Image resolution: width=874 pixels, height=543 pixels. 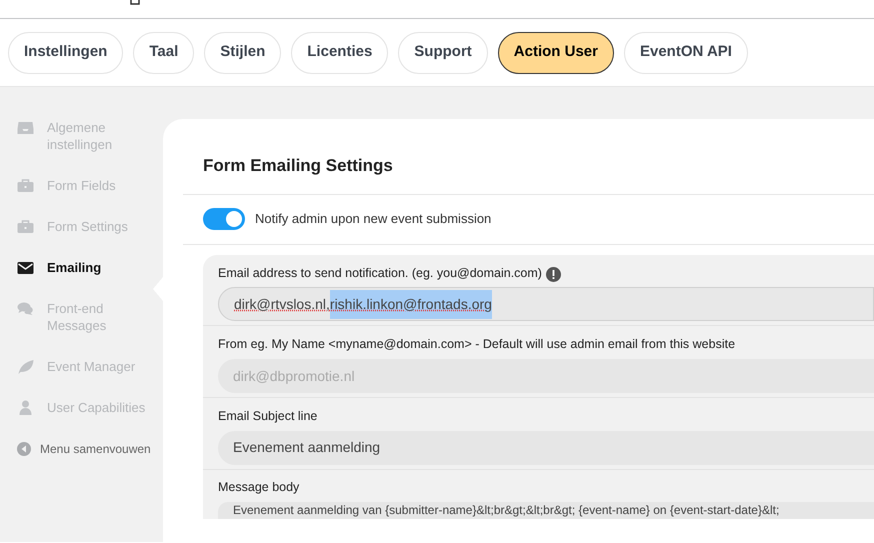 I want to click on tab: Stijlen, so click(x=243, y=53).